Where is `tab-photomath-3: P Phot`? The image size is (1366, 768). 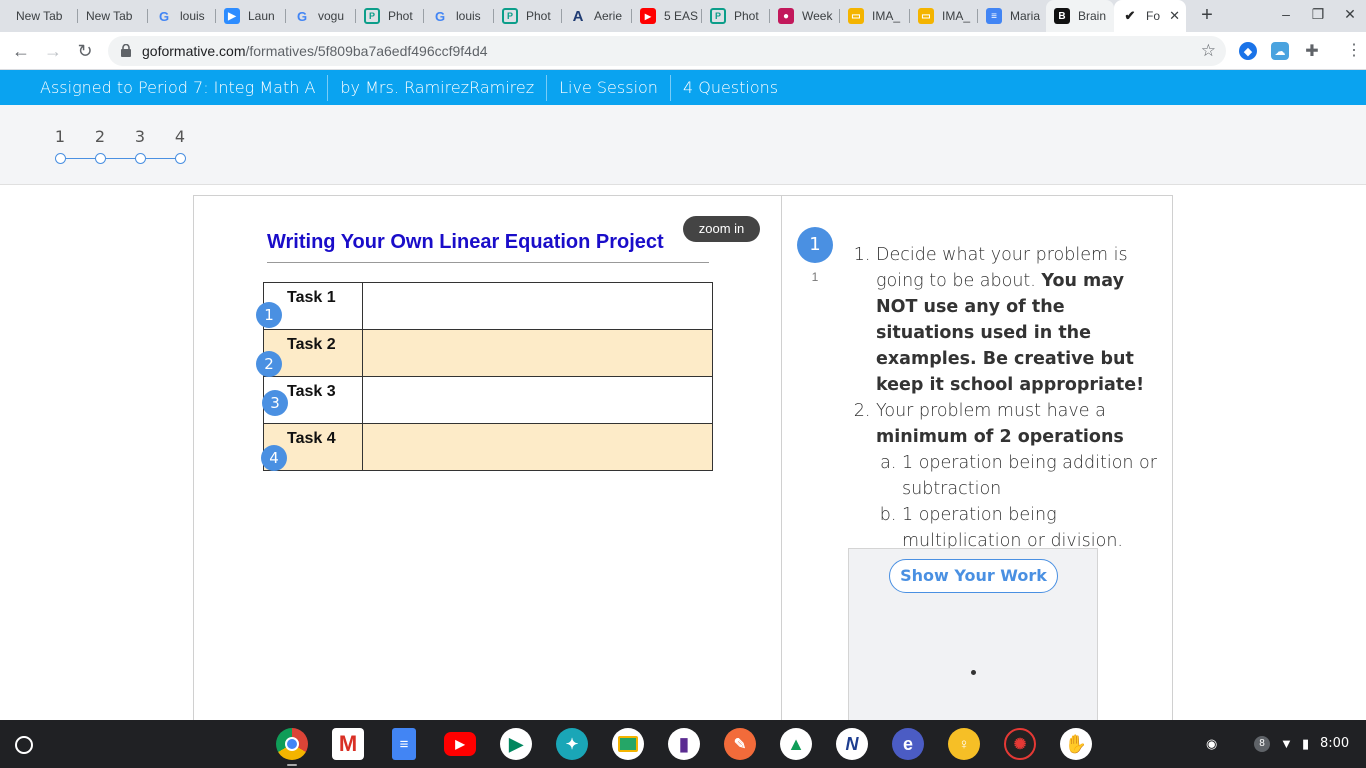 tab-photomath-3: P Phot is located at coordinates (736, 16).